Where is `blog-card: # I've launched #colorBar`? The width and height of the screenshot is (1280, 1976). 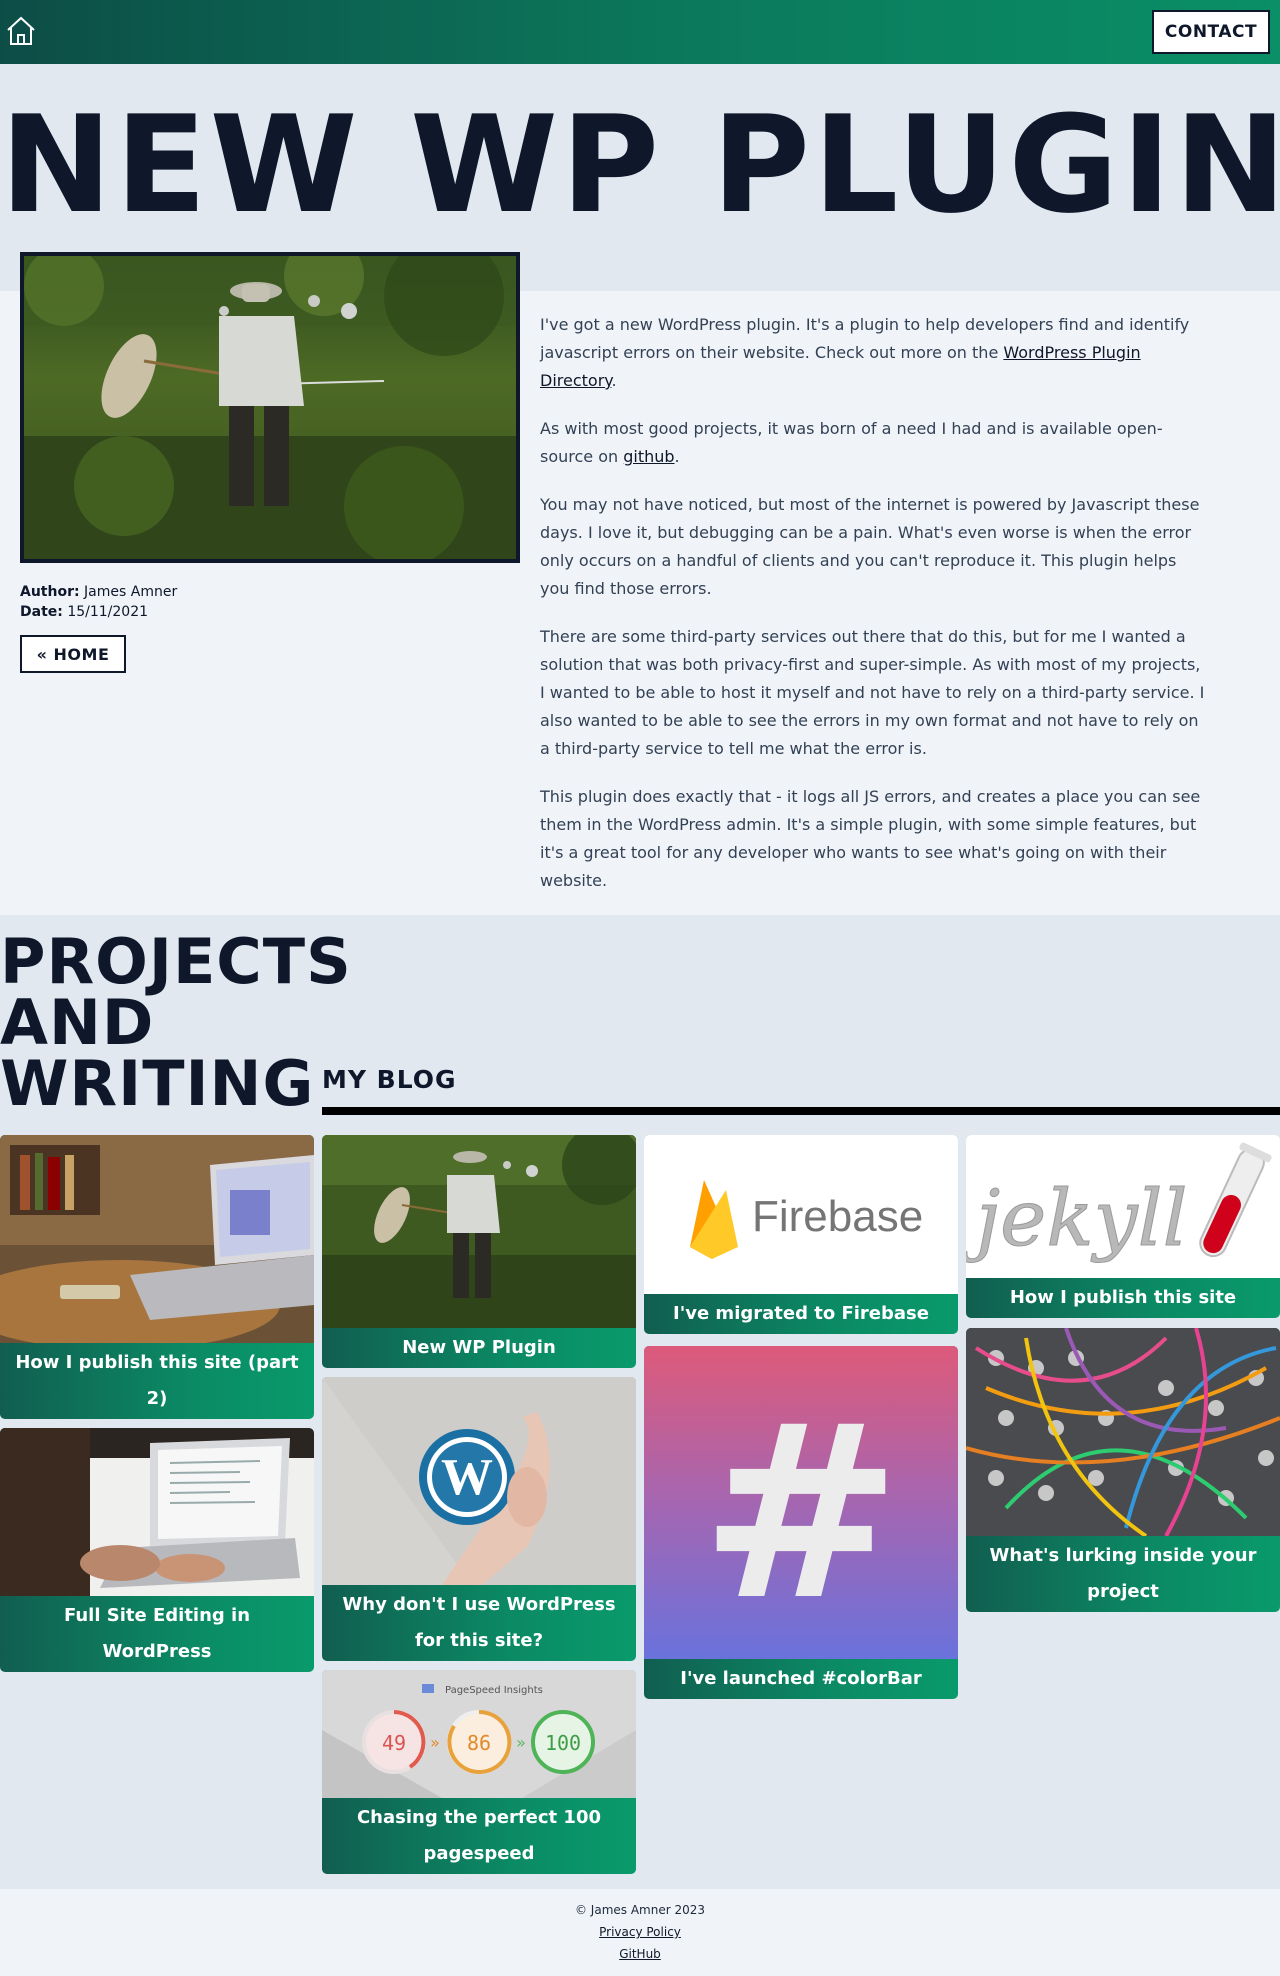 blog-card: # I've launched #colorBar is located at coordinates (801, 1522).